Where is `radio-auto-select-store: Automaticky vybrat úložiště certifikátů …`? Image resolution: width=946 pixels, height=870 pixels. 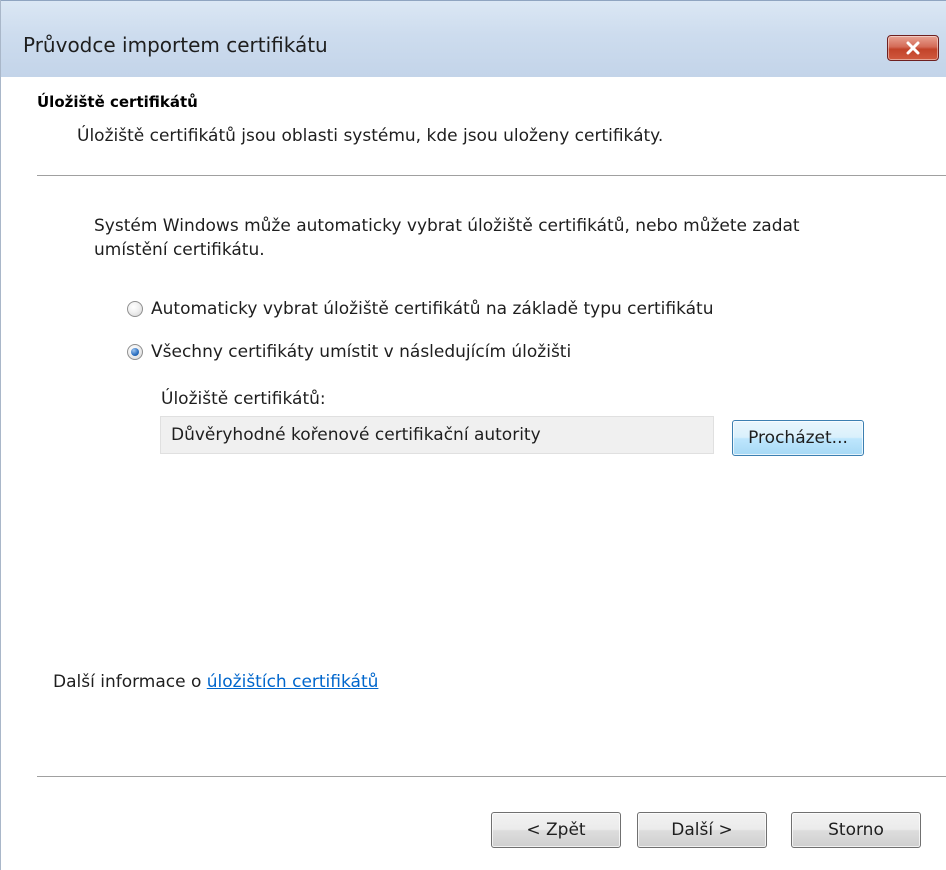
radio-auto-select-store: Automaticky vybrat úložiště certifikátů … is located at coordinates (420, 309).